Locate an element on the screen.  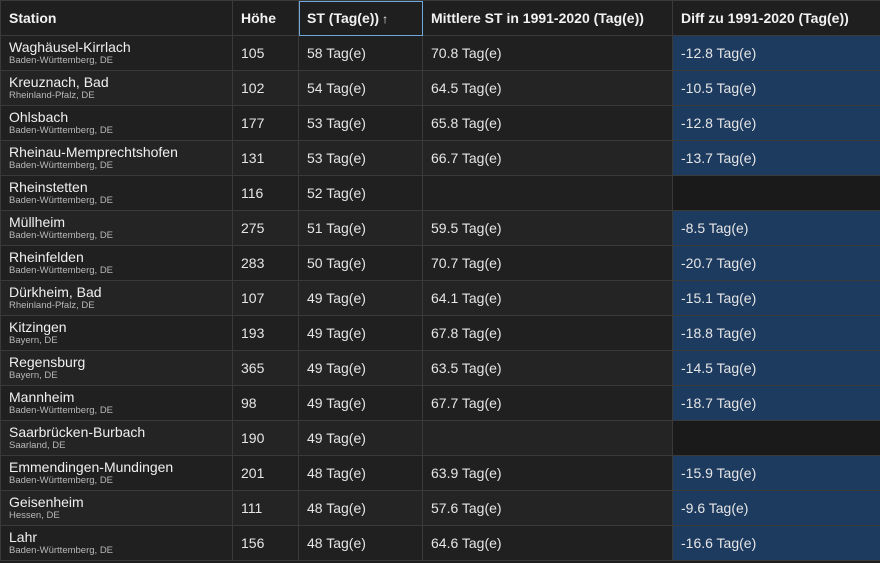
column-header-diff: Diff zu 1991-2020 (Tag(e)) is located at coordinates (776, 18).